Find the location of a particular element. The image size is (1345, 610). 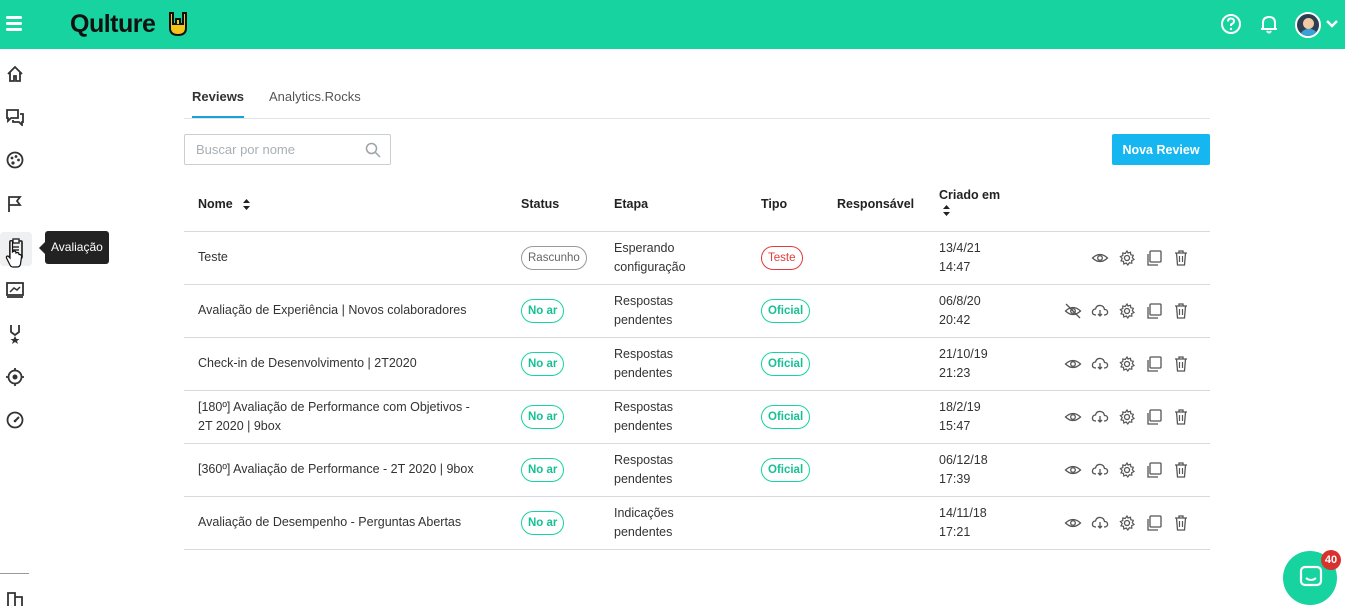

speedometer-icon is located at coordinates (15, 420).